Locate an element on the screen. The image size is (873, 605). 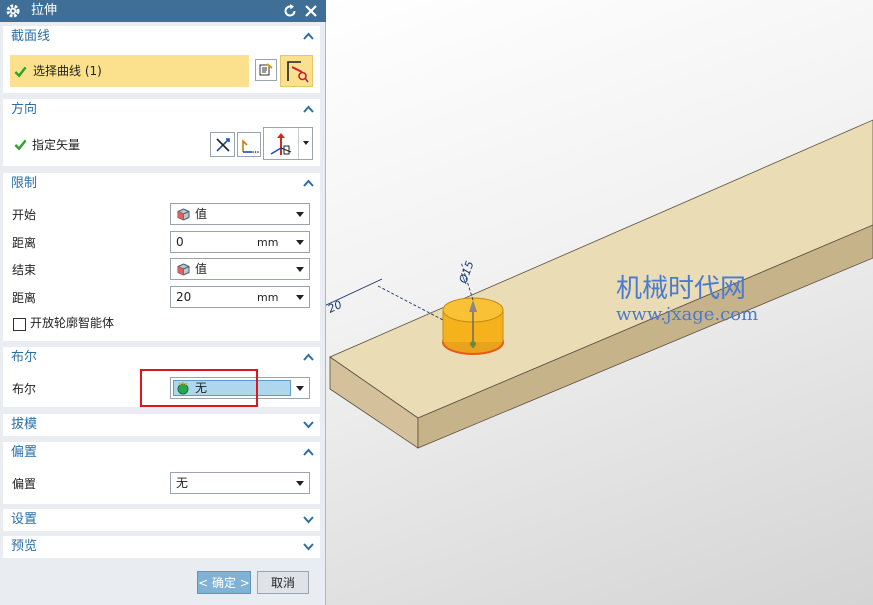
watermark-title: 机械时代网 is located at coordinates (681, 289).